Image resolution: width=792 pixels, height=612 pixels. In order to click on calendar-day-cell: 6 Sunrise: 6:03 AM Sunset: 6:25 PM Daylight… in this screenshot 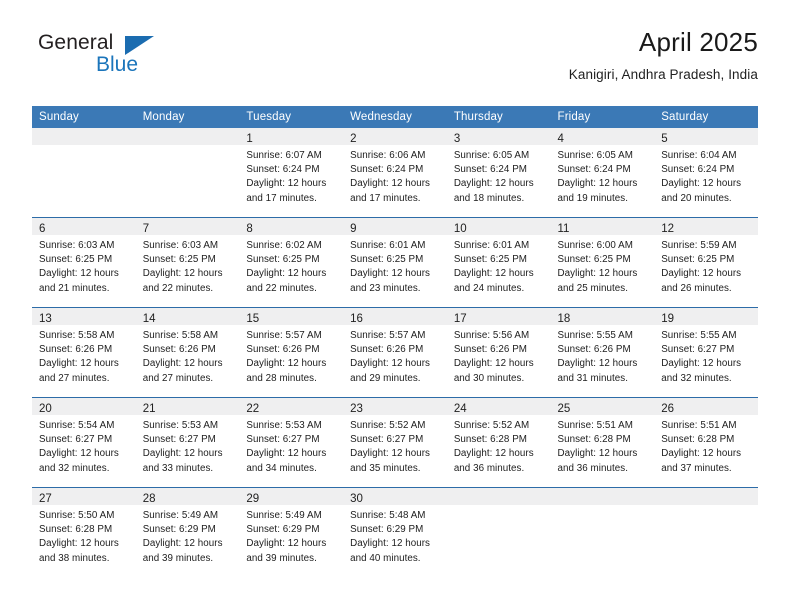, I will do `click(84, 262)`.